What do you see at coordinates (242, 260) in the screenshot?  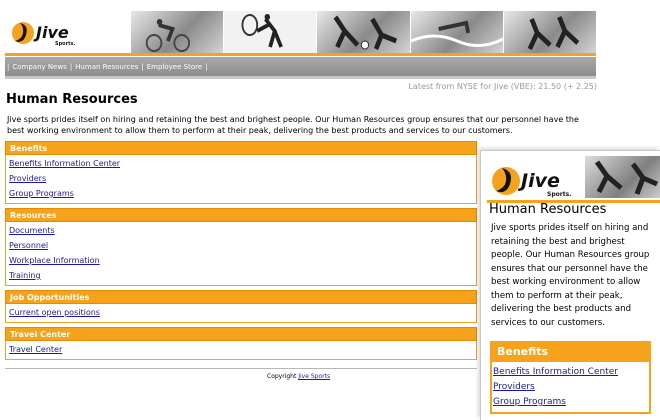 I see `link-workplace-information: Workplace Information` at bounding box center [242, 260].